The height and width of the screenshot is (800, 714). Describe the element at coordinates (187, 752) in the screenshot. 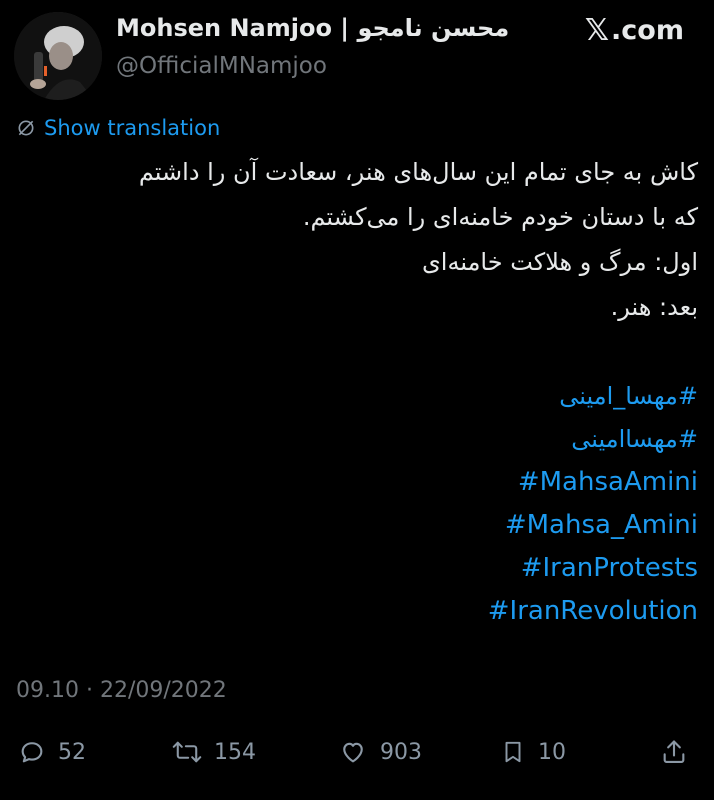

I see `retweet-icon` at that location.